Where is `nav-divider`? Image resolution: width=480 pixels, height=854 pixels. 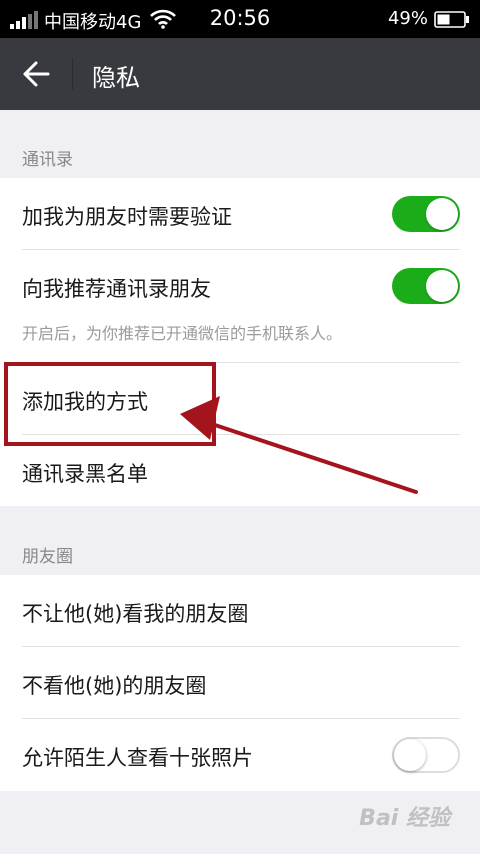
nav-divider is located at coordinates (72, 74).